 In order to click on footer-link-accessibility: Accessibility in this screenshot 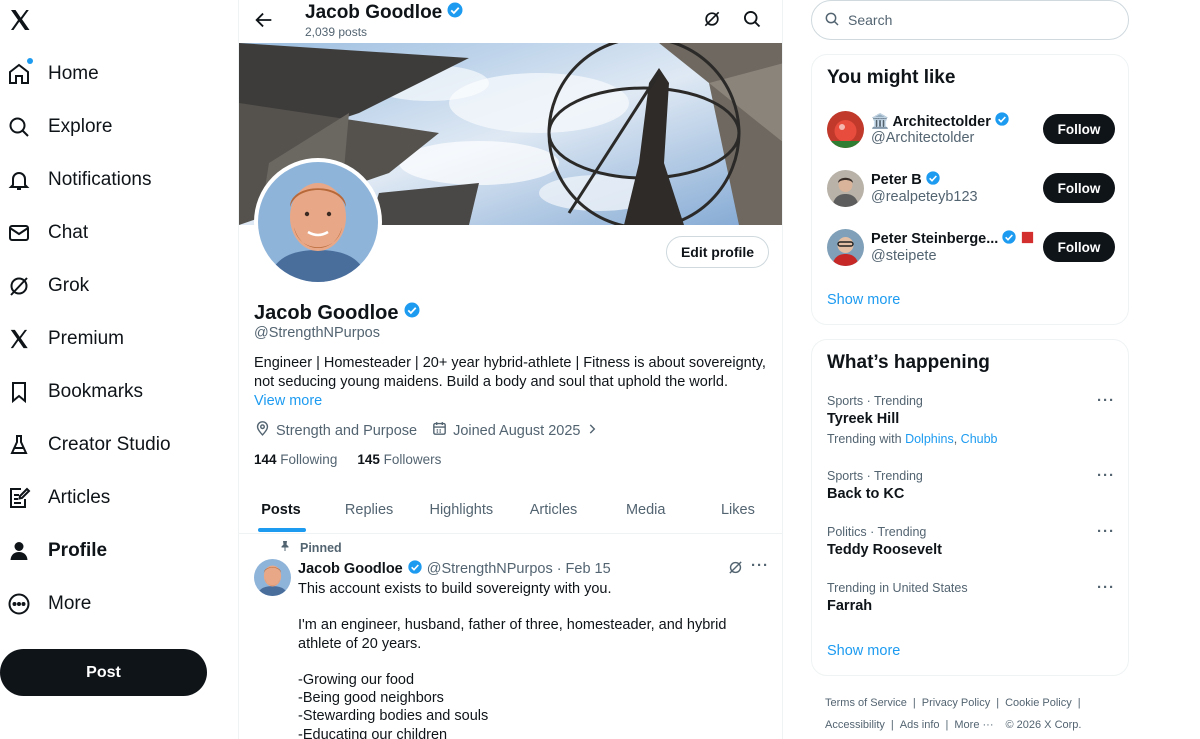, I will do `click(855, 725)`.